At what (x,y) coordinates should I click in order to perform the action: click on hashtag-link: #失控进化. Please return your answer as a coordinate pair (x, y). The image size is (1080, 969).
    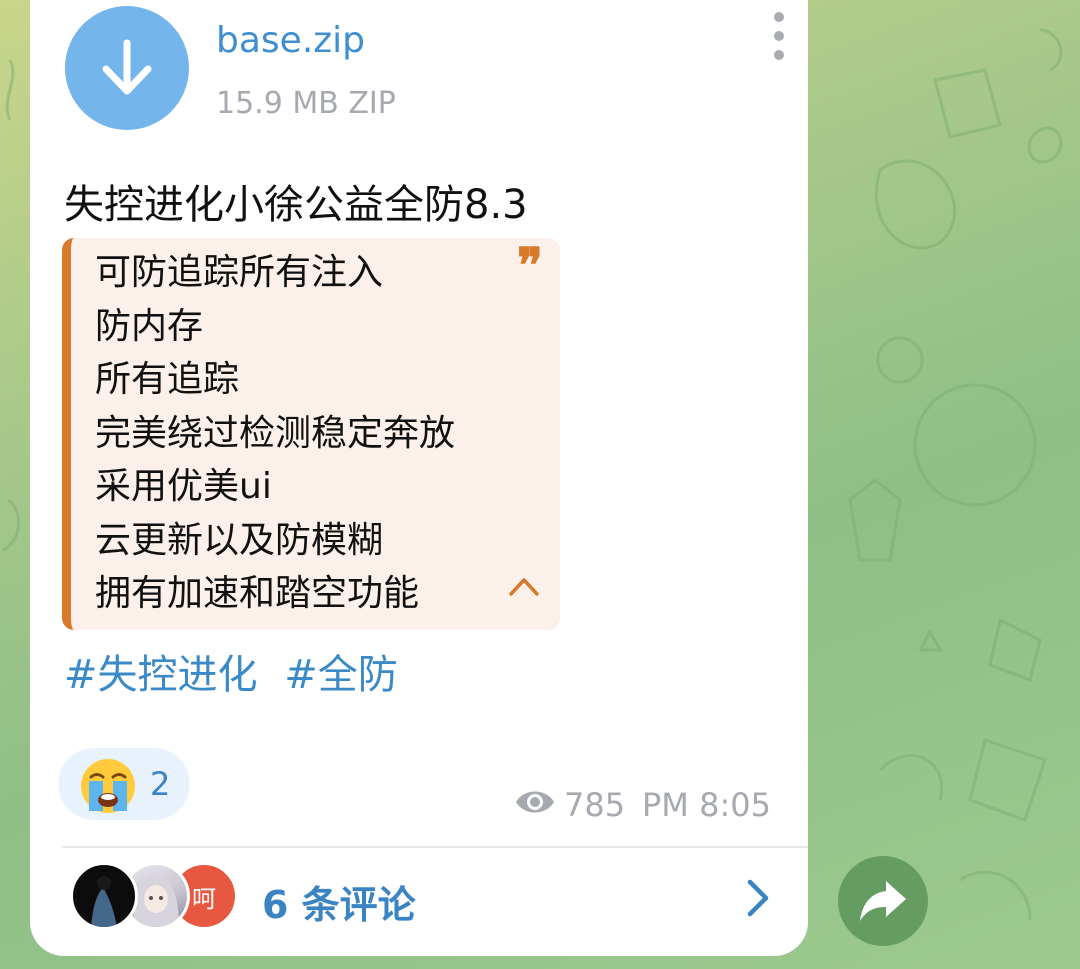
    Looking at the image, I should click on (161, 675).